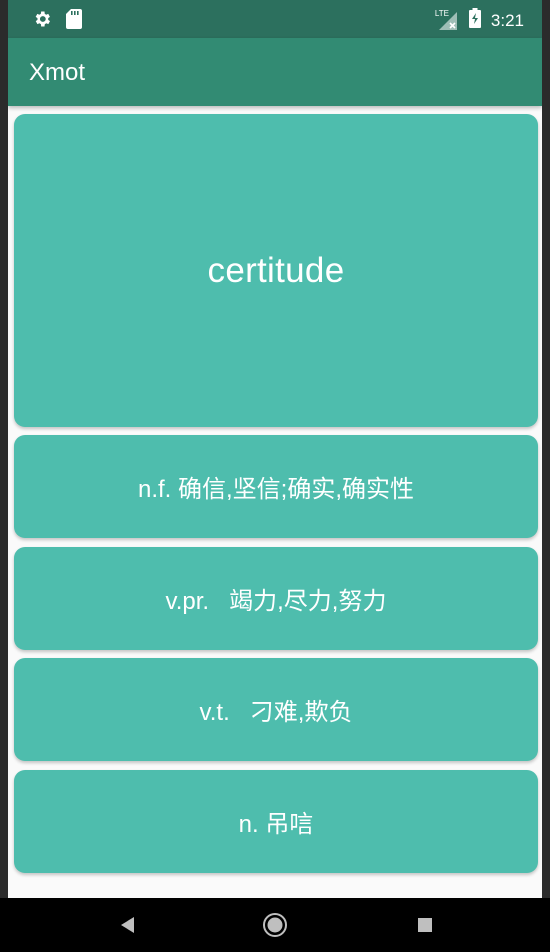  I want to click on back-icon, so click(127, 925).